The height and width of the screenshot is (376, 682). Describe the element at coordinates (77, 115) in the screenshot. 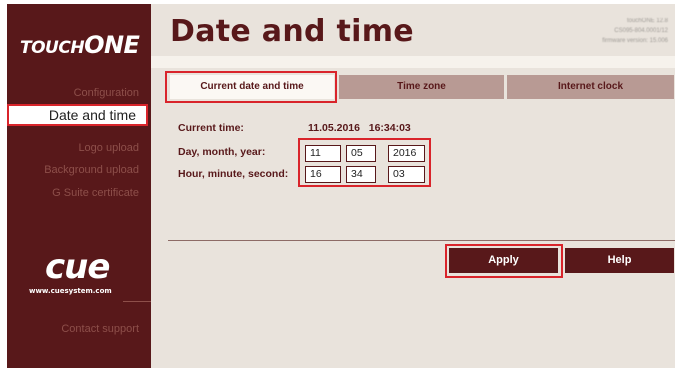

I see `sidebar-item-date-and-time: Date and time` at that location.